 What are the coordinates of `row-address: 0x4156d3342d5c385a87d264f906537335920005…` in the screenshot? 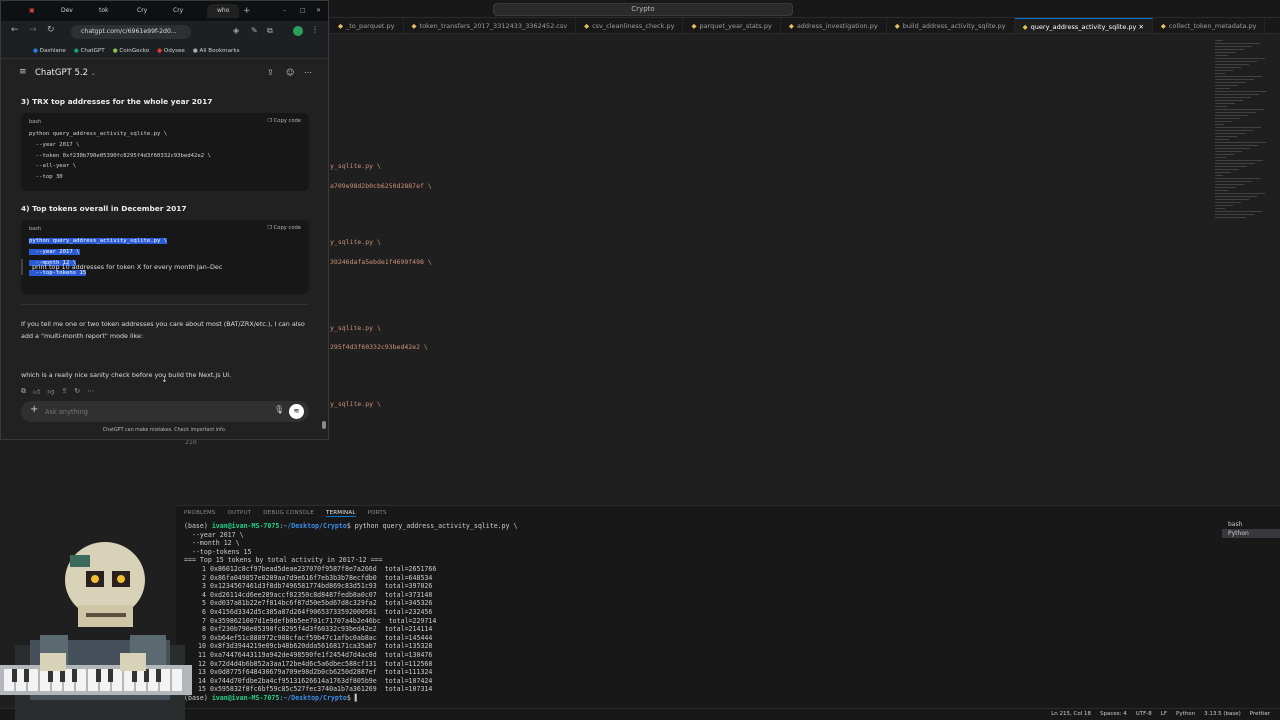 It's located at (293, 611).